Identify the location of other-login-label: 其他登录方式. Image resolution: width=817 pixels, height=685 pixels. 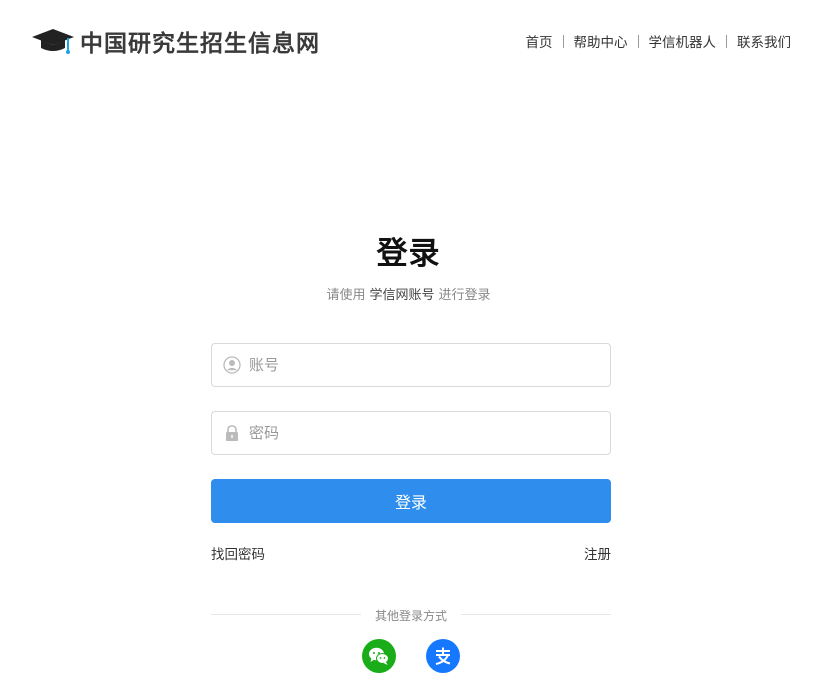
(410, 616).